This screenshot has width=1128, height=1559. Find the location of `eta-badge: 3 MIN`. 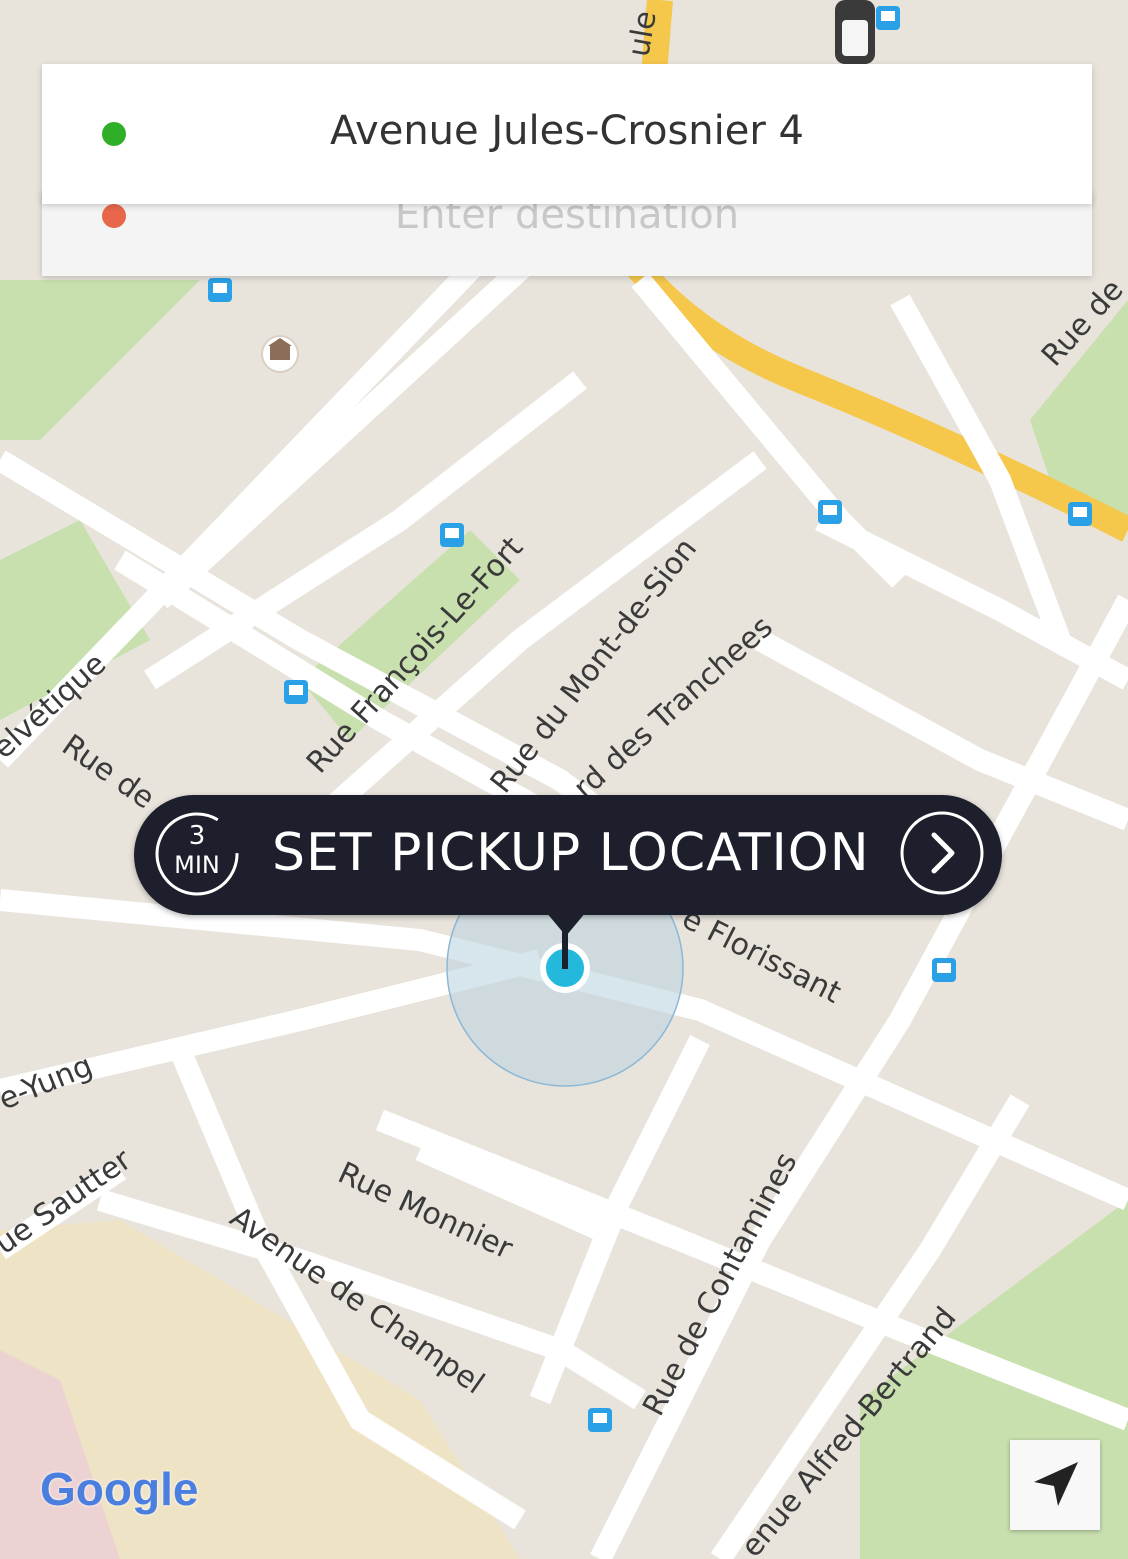

eta-badge: 3 MIN is located at coordinates (197, 854).